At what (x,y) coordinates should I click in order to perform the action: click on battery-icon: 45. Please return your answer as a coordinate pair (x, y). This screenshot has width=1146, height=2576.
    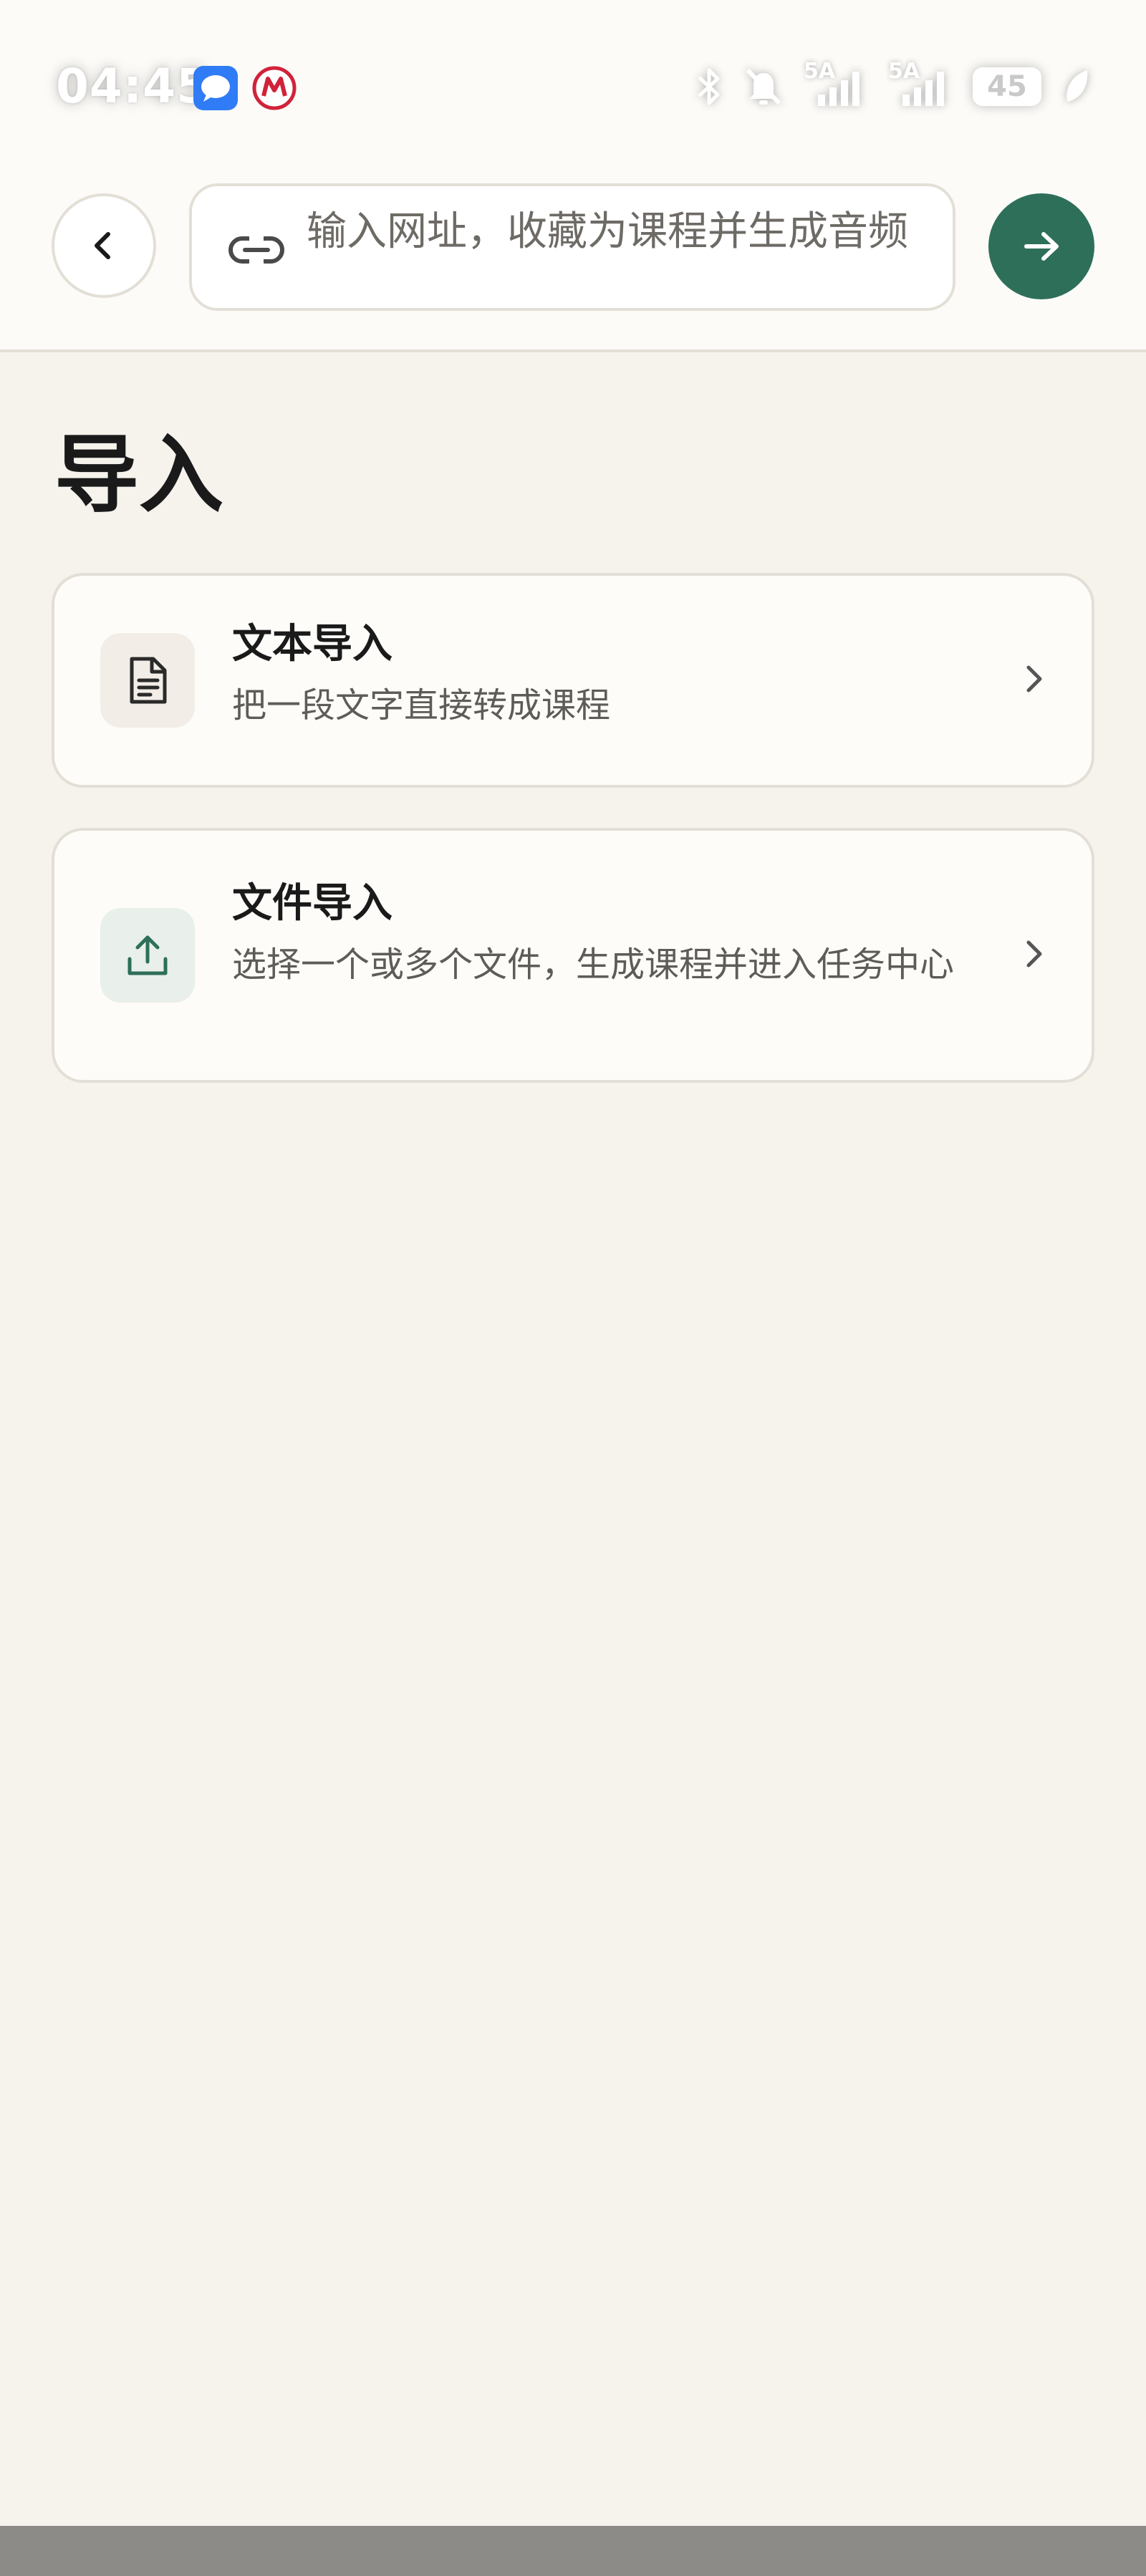
    Looking at the image, I should click on (1007, 86).